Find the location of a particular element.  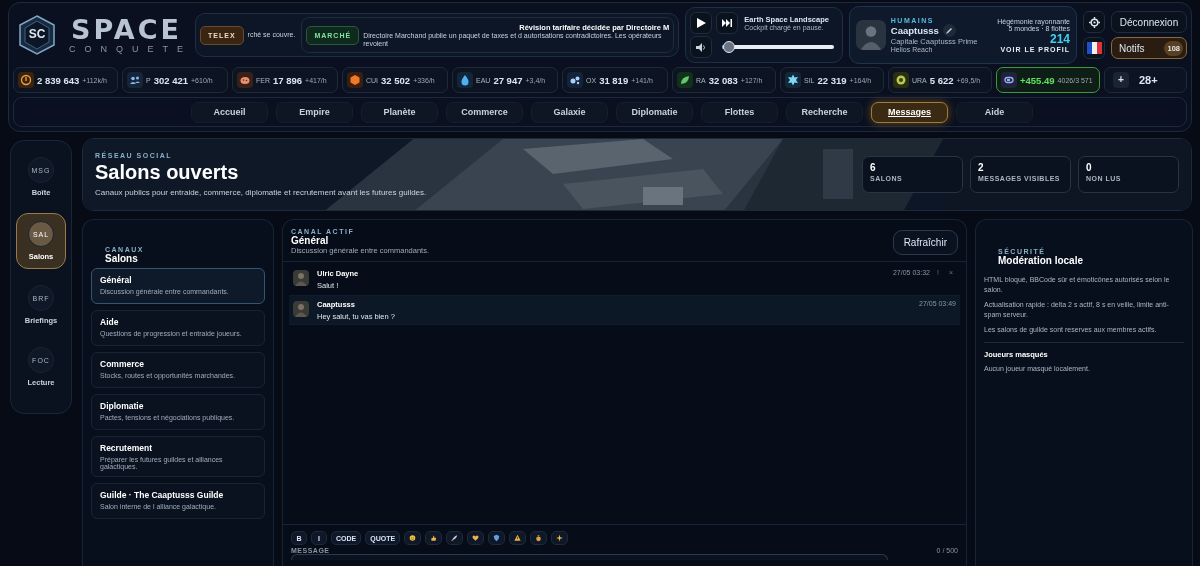

volume-icon is located at coordinates (701, 47).